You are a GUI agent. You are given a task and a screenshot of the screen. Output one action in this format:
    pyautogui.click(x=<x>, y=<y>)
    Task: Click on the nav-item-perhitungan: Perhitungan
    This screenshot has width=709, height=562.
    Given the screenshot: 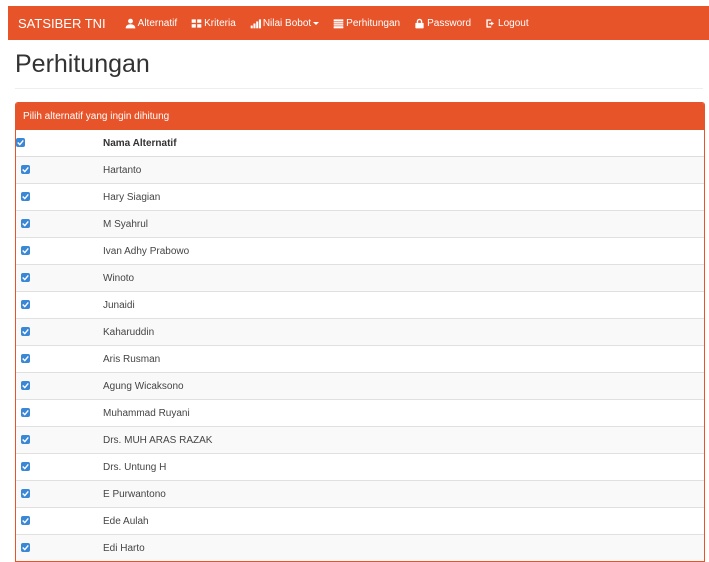 What is the action you would take?
    pyautogui.click(x=366, y=23)
    